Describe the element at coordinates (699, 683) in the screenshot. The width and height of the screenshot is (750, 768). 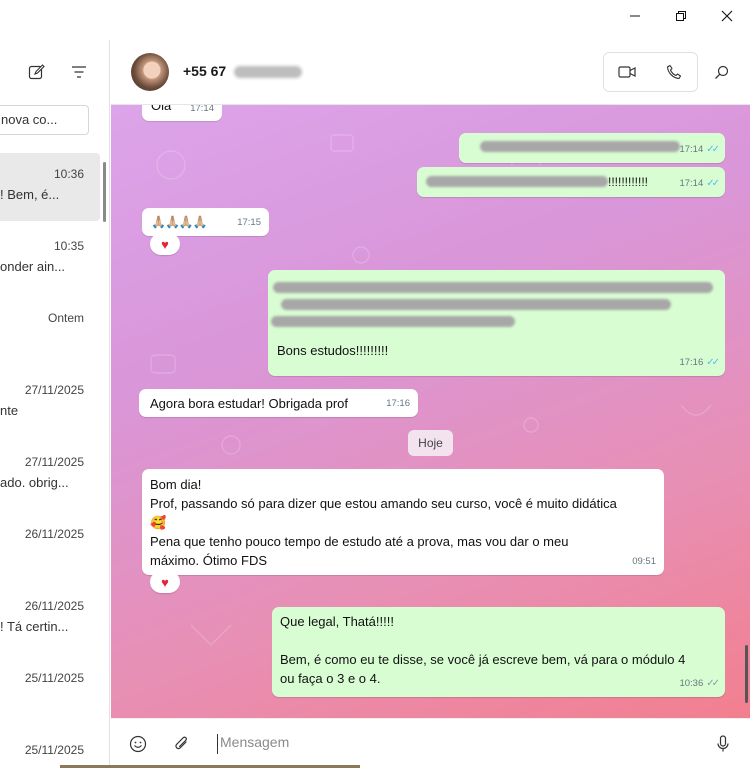
I see `message-meta: 10:36 ✓✓` at that location.